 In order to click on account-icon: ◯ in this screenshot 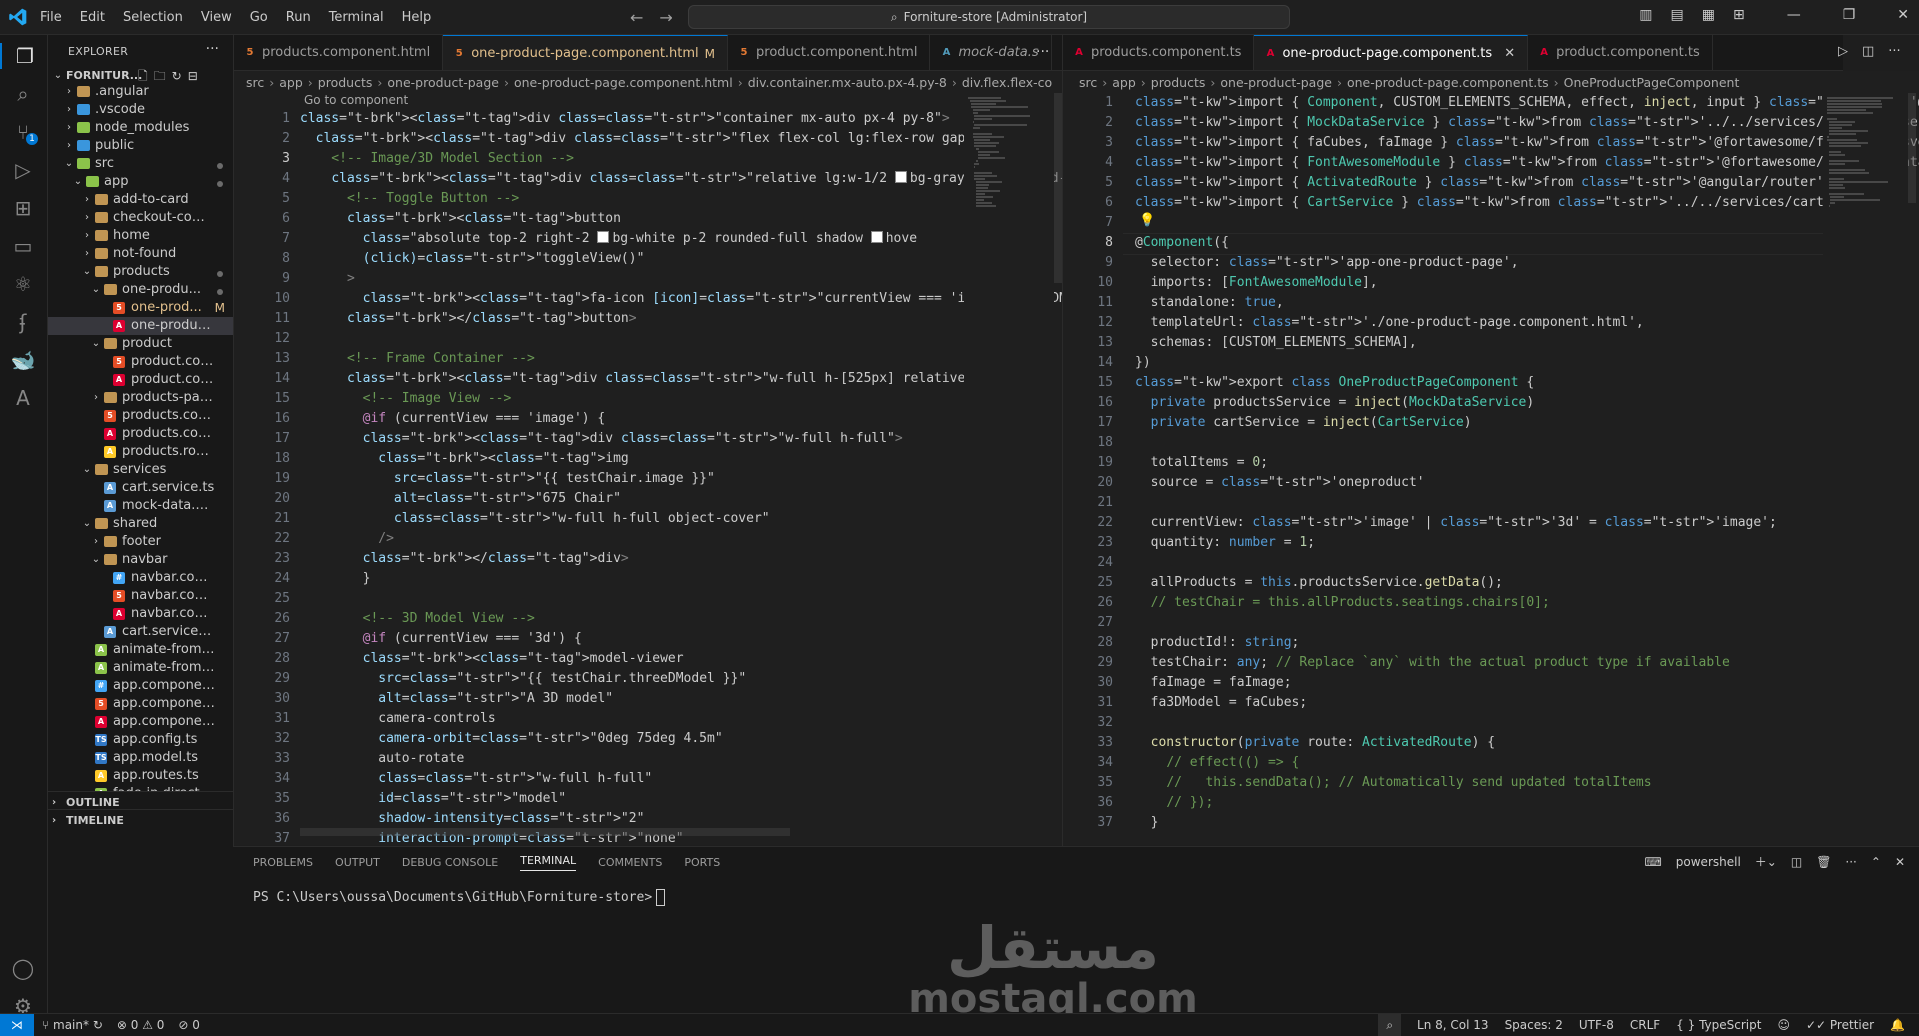, I will do `click(23, 968)`.